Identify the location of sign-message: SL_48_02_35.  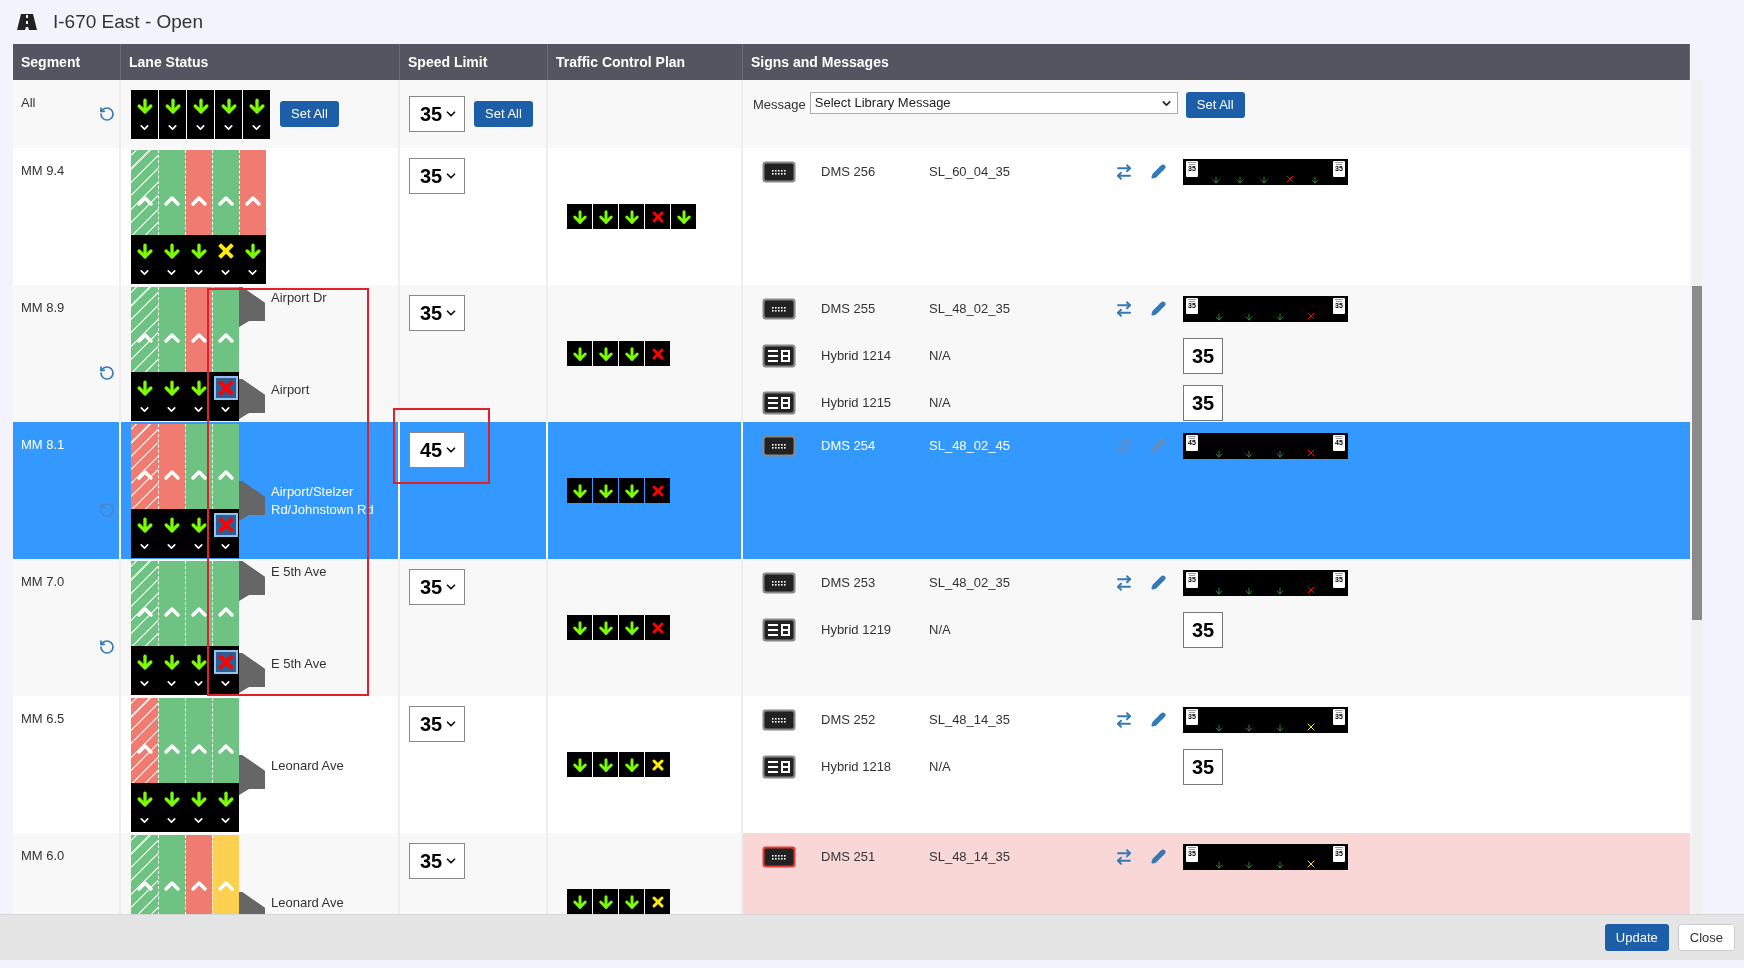
(970, 582).